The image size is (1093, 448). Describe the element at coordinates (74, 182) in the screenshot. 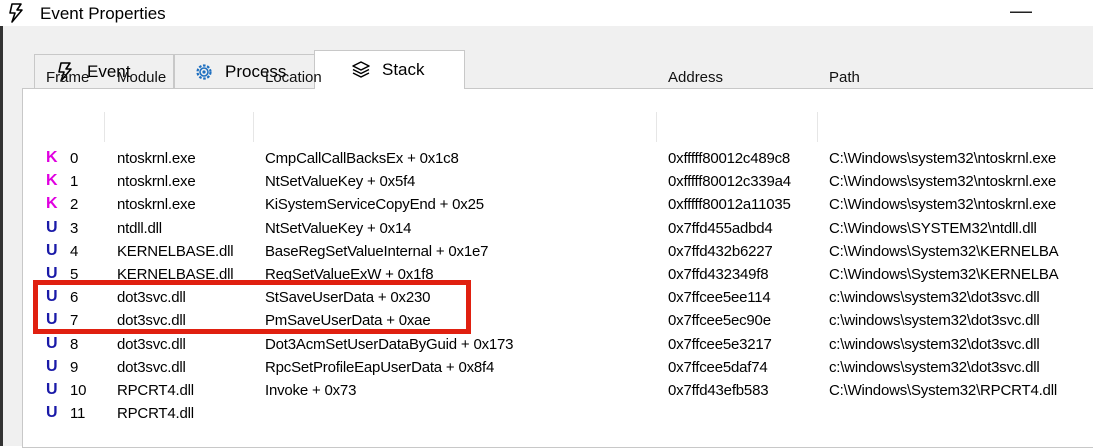

I see `cell-frame: 1` at that location.